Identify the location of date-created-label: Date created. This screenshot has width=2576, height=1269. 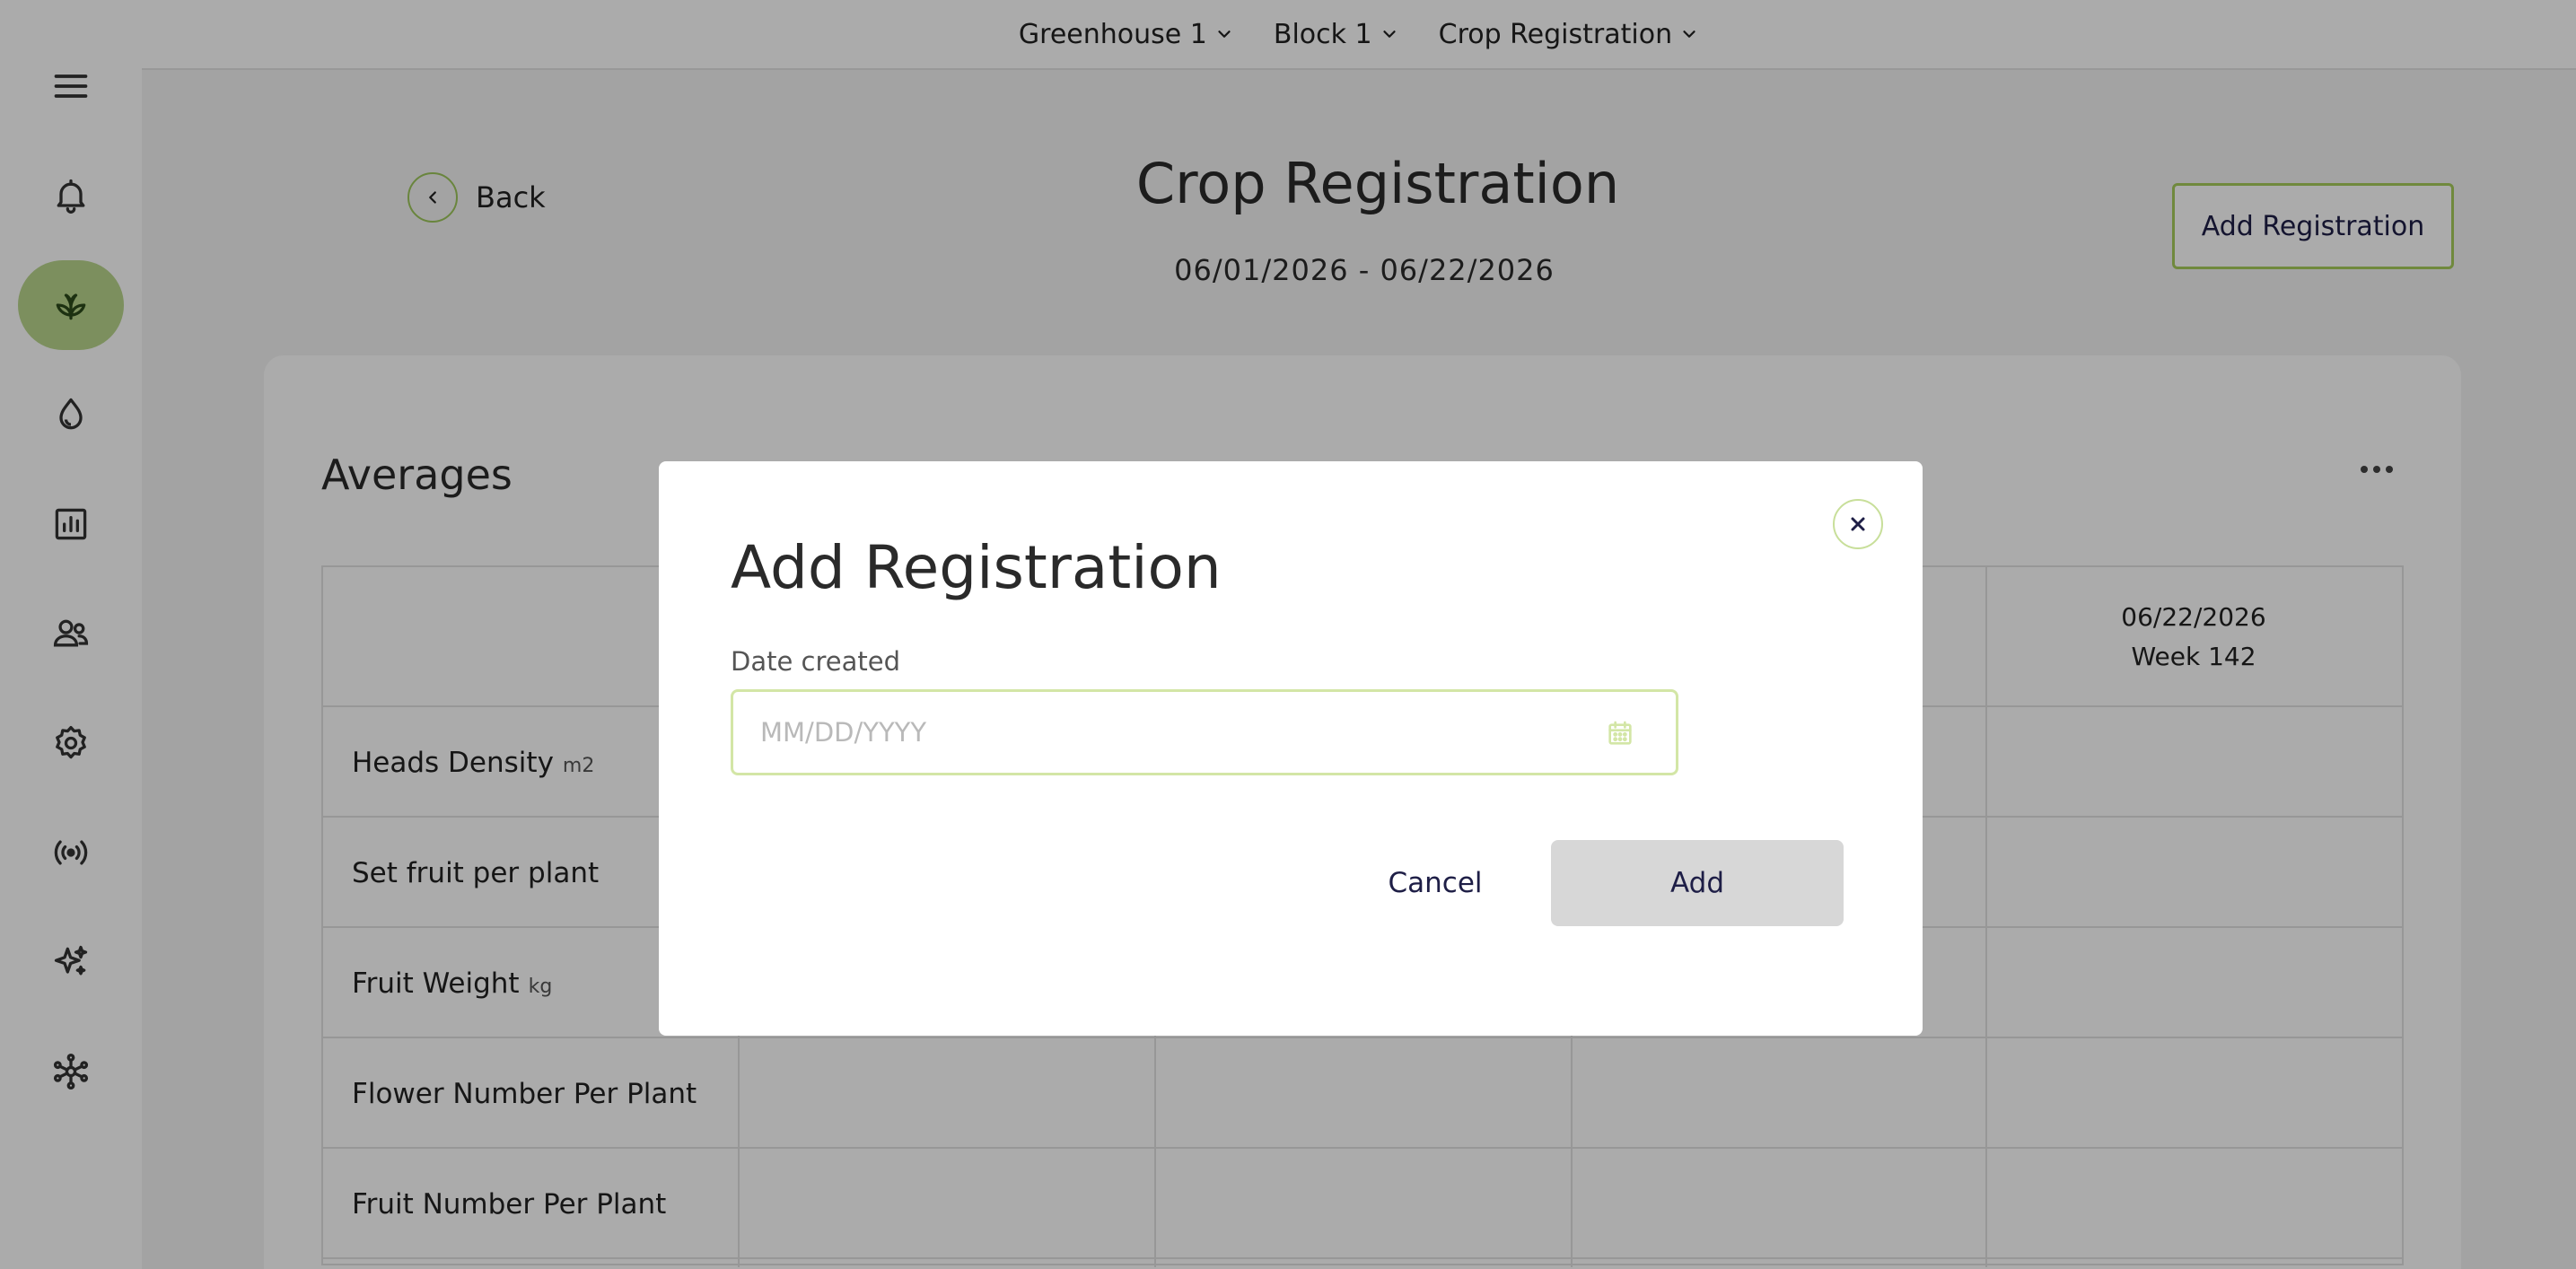
(815, 661).